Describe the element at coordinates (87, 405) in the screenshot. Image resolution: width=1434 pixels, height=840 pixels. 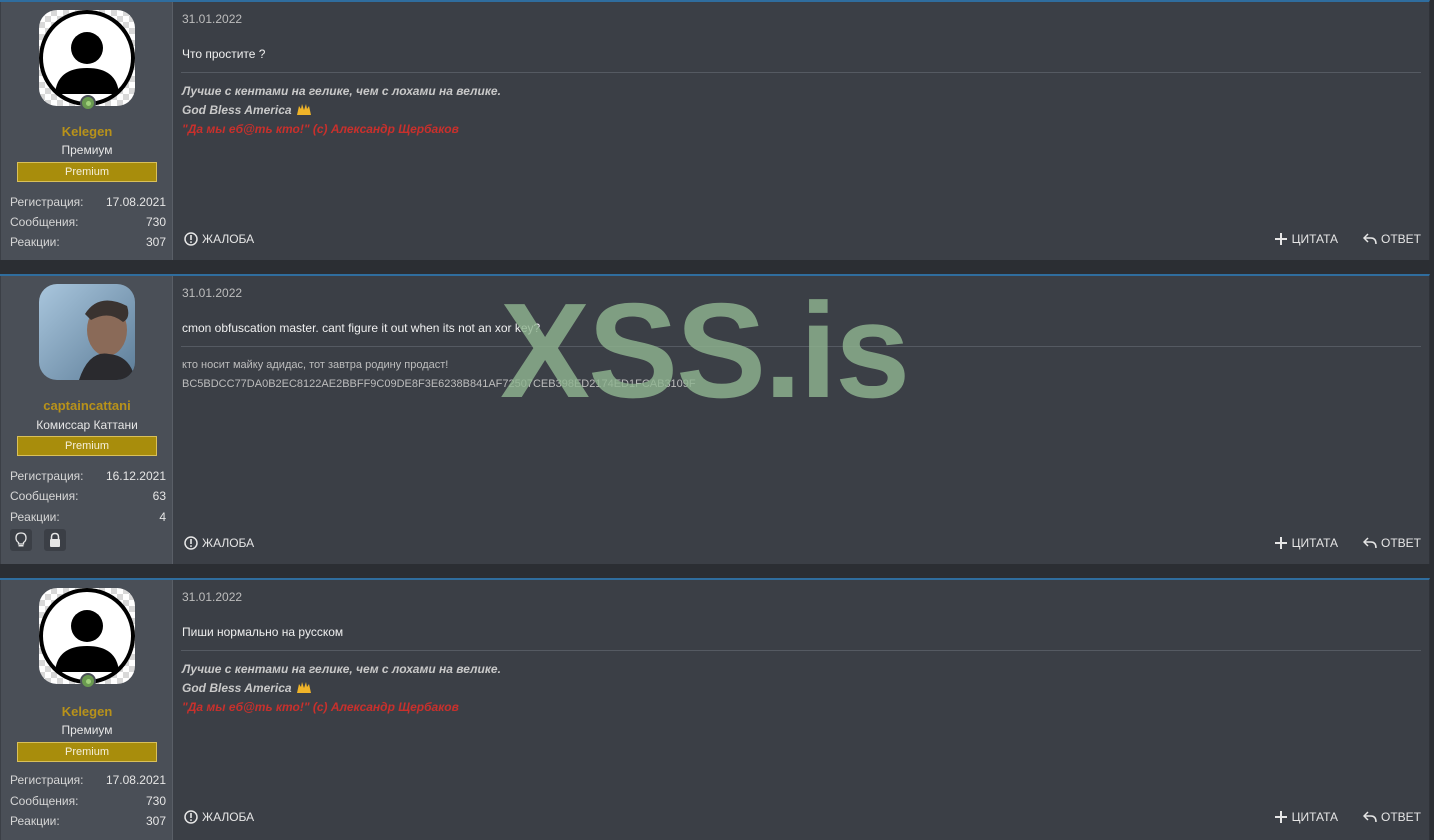
I see `username: captaincattani` at that location.